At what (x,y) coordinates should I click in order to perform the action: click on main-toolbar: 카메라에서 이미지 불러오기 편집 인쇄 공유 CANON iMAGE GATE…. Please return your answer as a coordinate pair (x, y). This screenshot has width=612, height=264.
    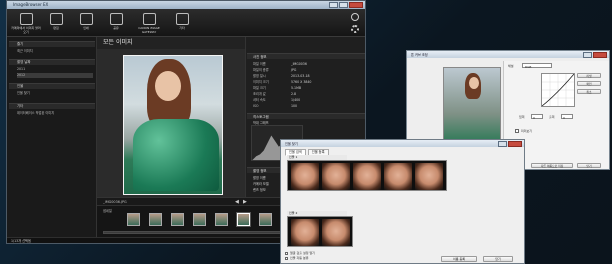
    Looking at the image, I should click on (186, 23).